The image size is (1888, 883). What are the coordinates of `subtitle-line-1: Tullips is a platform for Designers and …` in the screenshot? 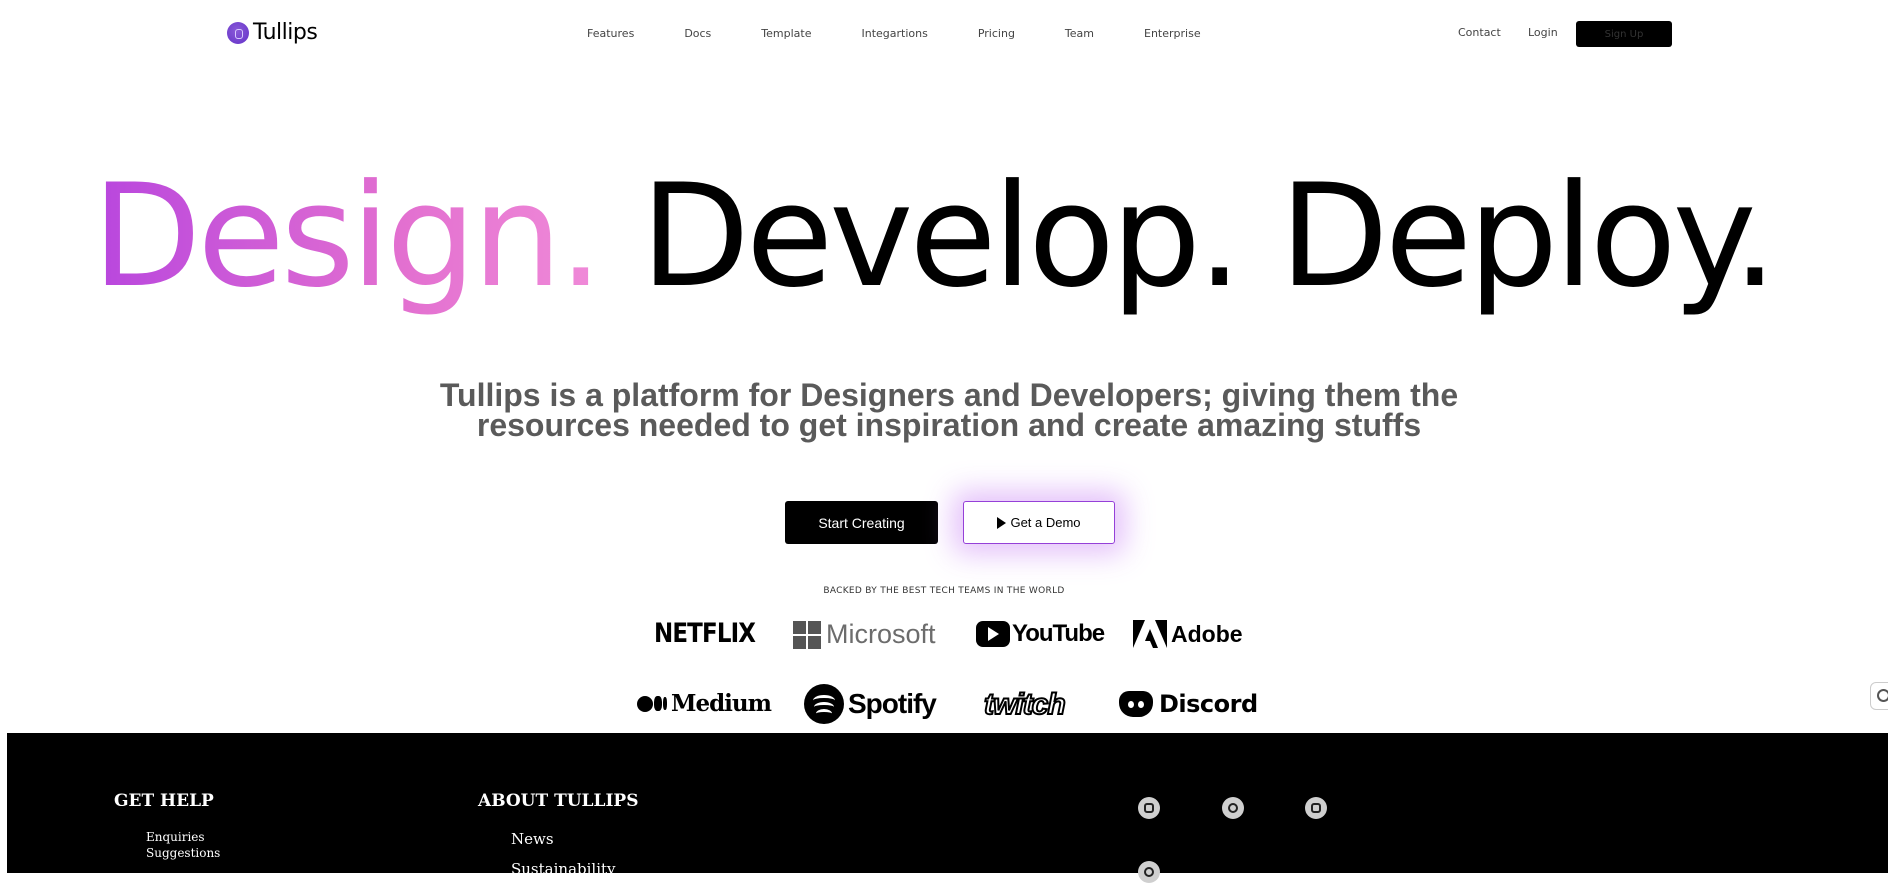 It's located at (949, 395).